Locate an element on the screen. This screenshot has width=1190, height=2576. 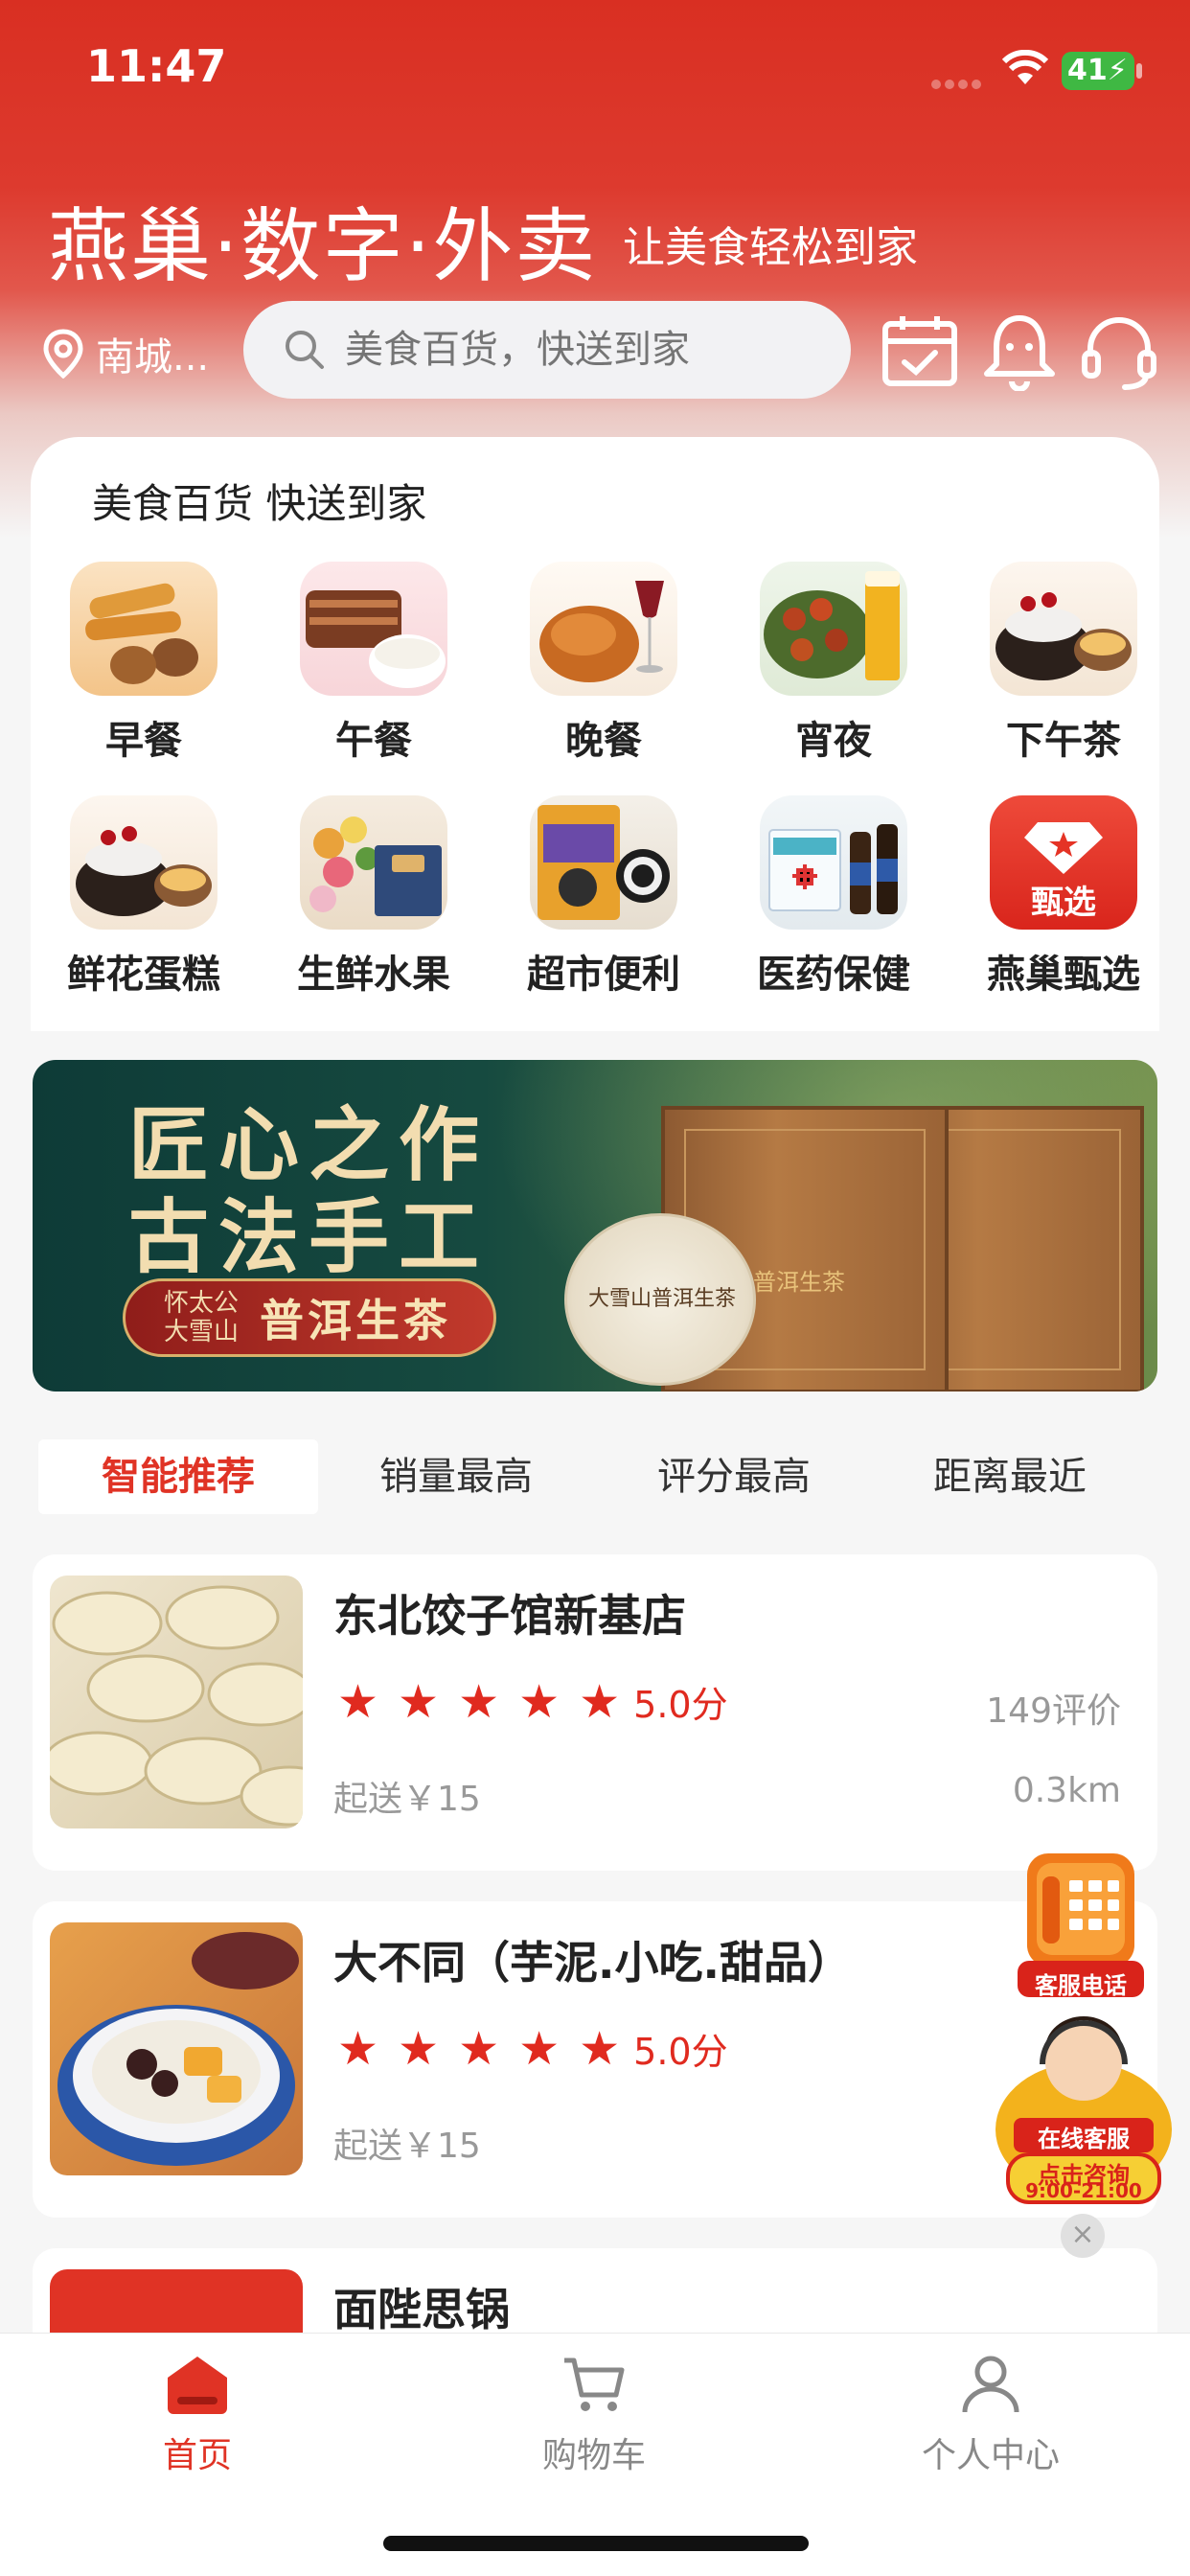
dinner-icon is located at coordinates (604, 629).